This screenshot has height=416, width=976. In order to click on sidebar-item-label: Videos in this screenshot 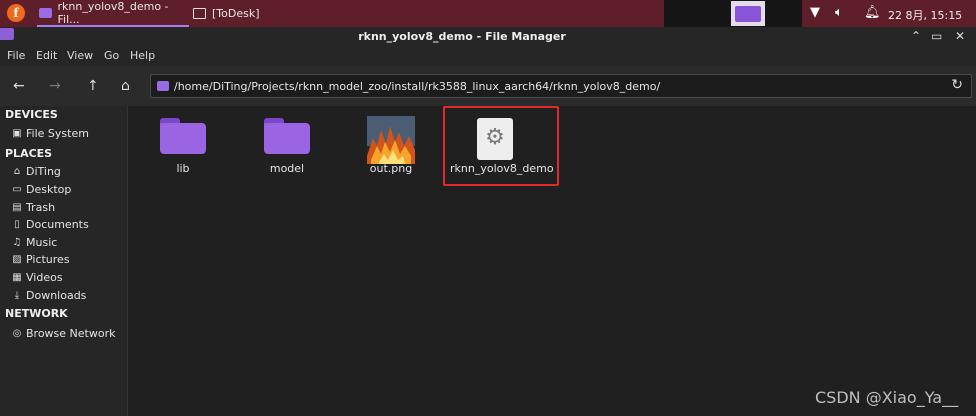, I will do `click(44, 277)`.